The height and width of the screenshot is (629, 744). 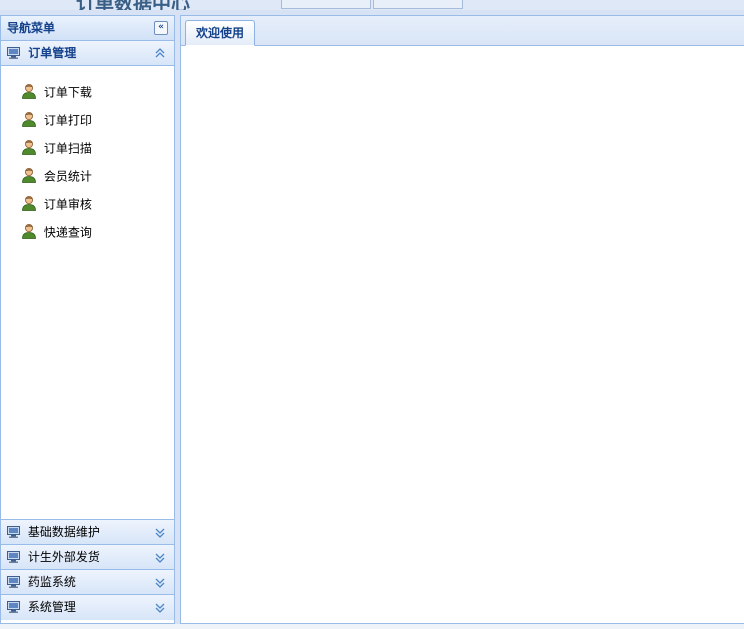 What do you see at coordinates (31, 28) in the screenshot?
I see `nav-panel-title: 导航菜单` at bounding box center [31, 28].